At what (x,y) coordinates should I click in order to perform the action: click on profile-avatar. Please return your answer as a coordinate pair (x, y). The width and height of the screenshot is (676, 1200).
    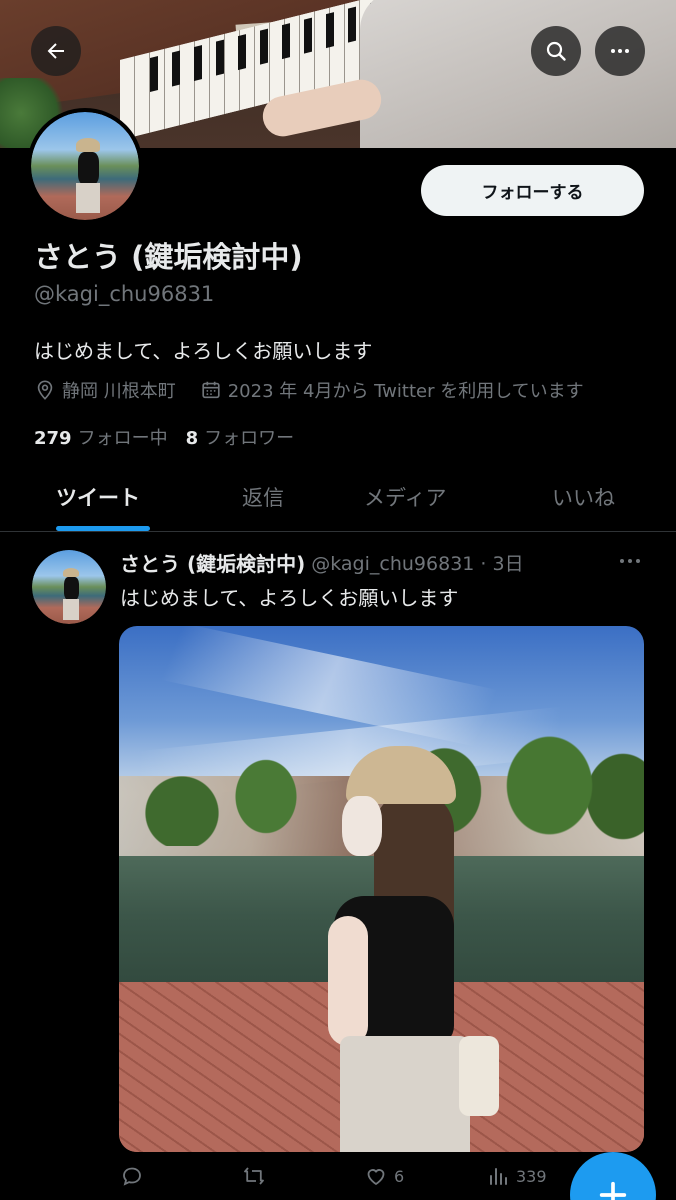
    Looking at the image, I should click on (85, 166).